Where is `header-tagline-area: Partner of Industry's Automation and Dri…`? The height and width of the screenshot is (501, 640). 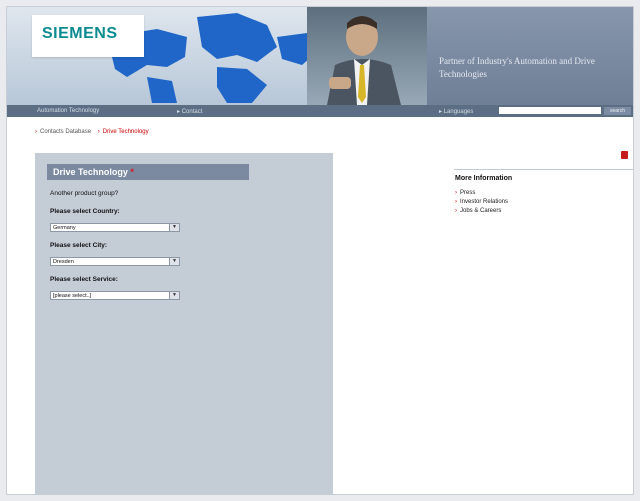
header-tagline-area: Partner of Industry's Automation and Dri… is located at coordinates (530, 56).